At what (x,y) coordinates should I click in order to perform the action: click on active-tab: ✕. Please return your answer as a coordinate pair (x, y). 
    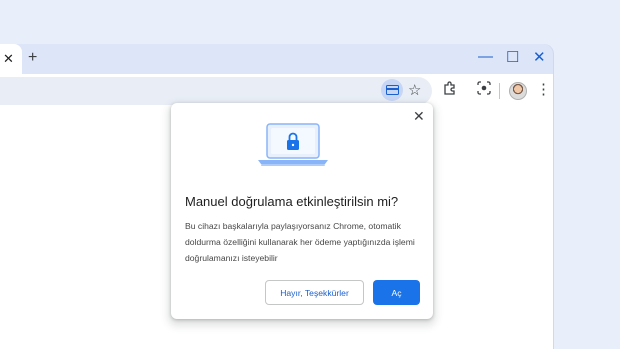
    Looking at the image, I should click on (11, 59).